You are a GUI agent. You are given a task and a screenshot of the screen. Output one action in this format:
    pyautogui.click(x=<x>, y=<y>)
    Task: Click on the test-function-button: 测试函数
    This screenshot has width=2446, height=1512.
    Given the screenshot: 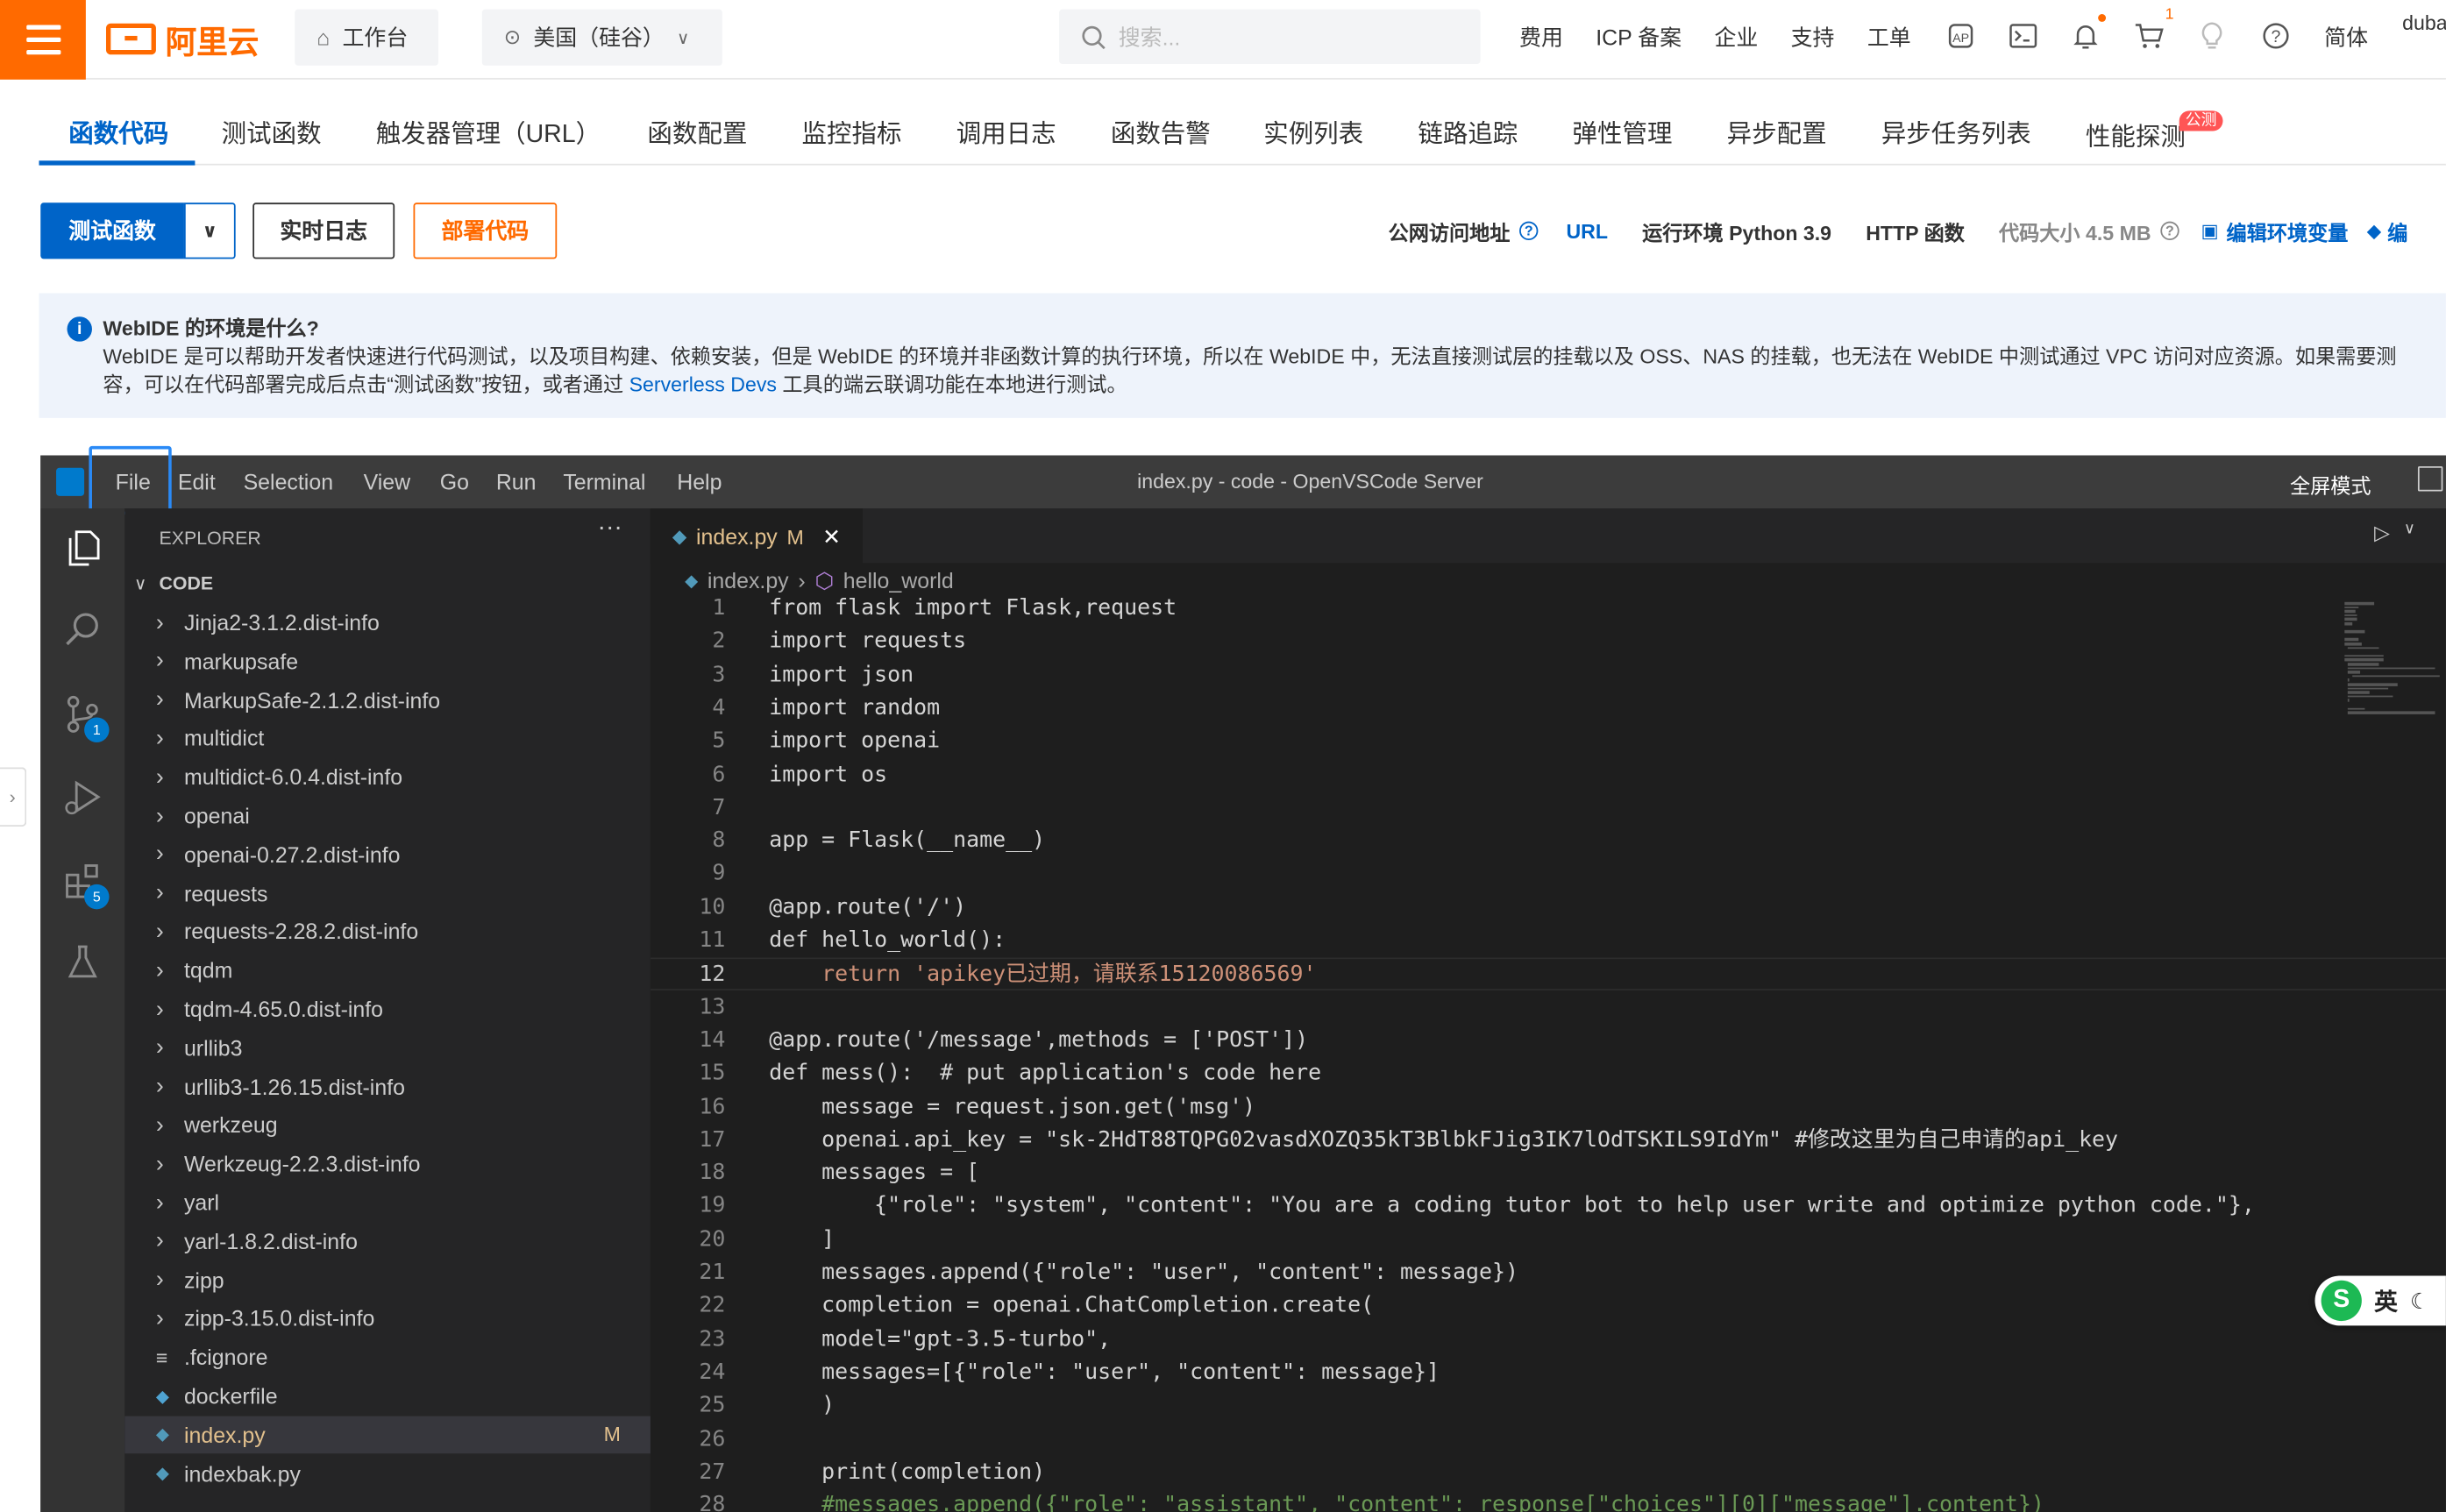 What is the action you would take?
    pyautogui.click(x=112, y=230)
    